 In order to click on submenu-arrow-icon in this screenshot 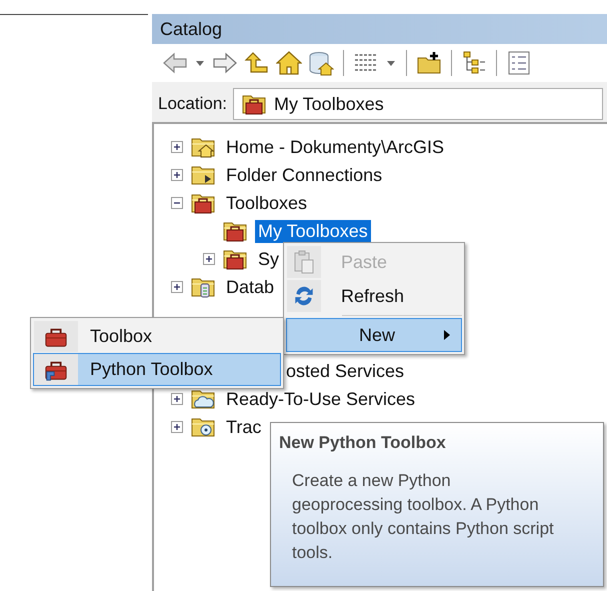, I will do `click(447, 335)`.